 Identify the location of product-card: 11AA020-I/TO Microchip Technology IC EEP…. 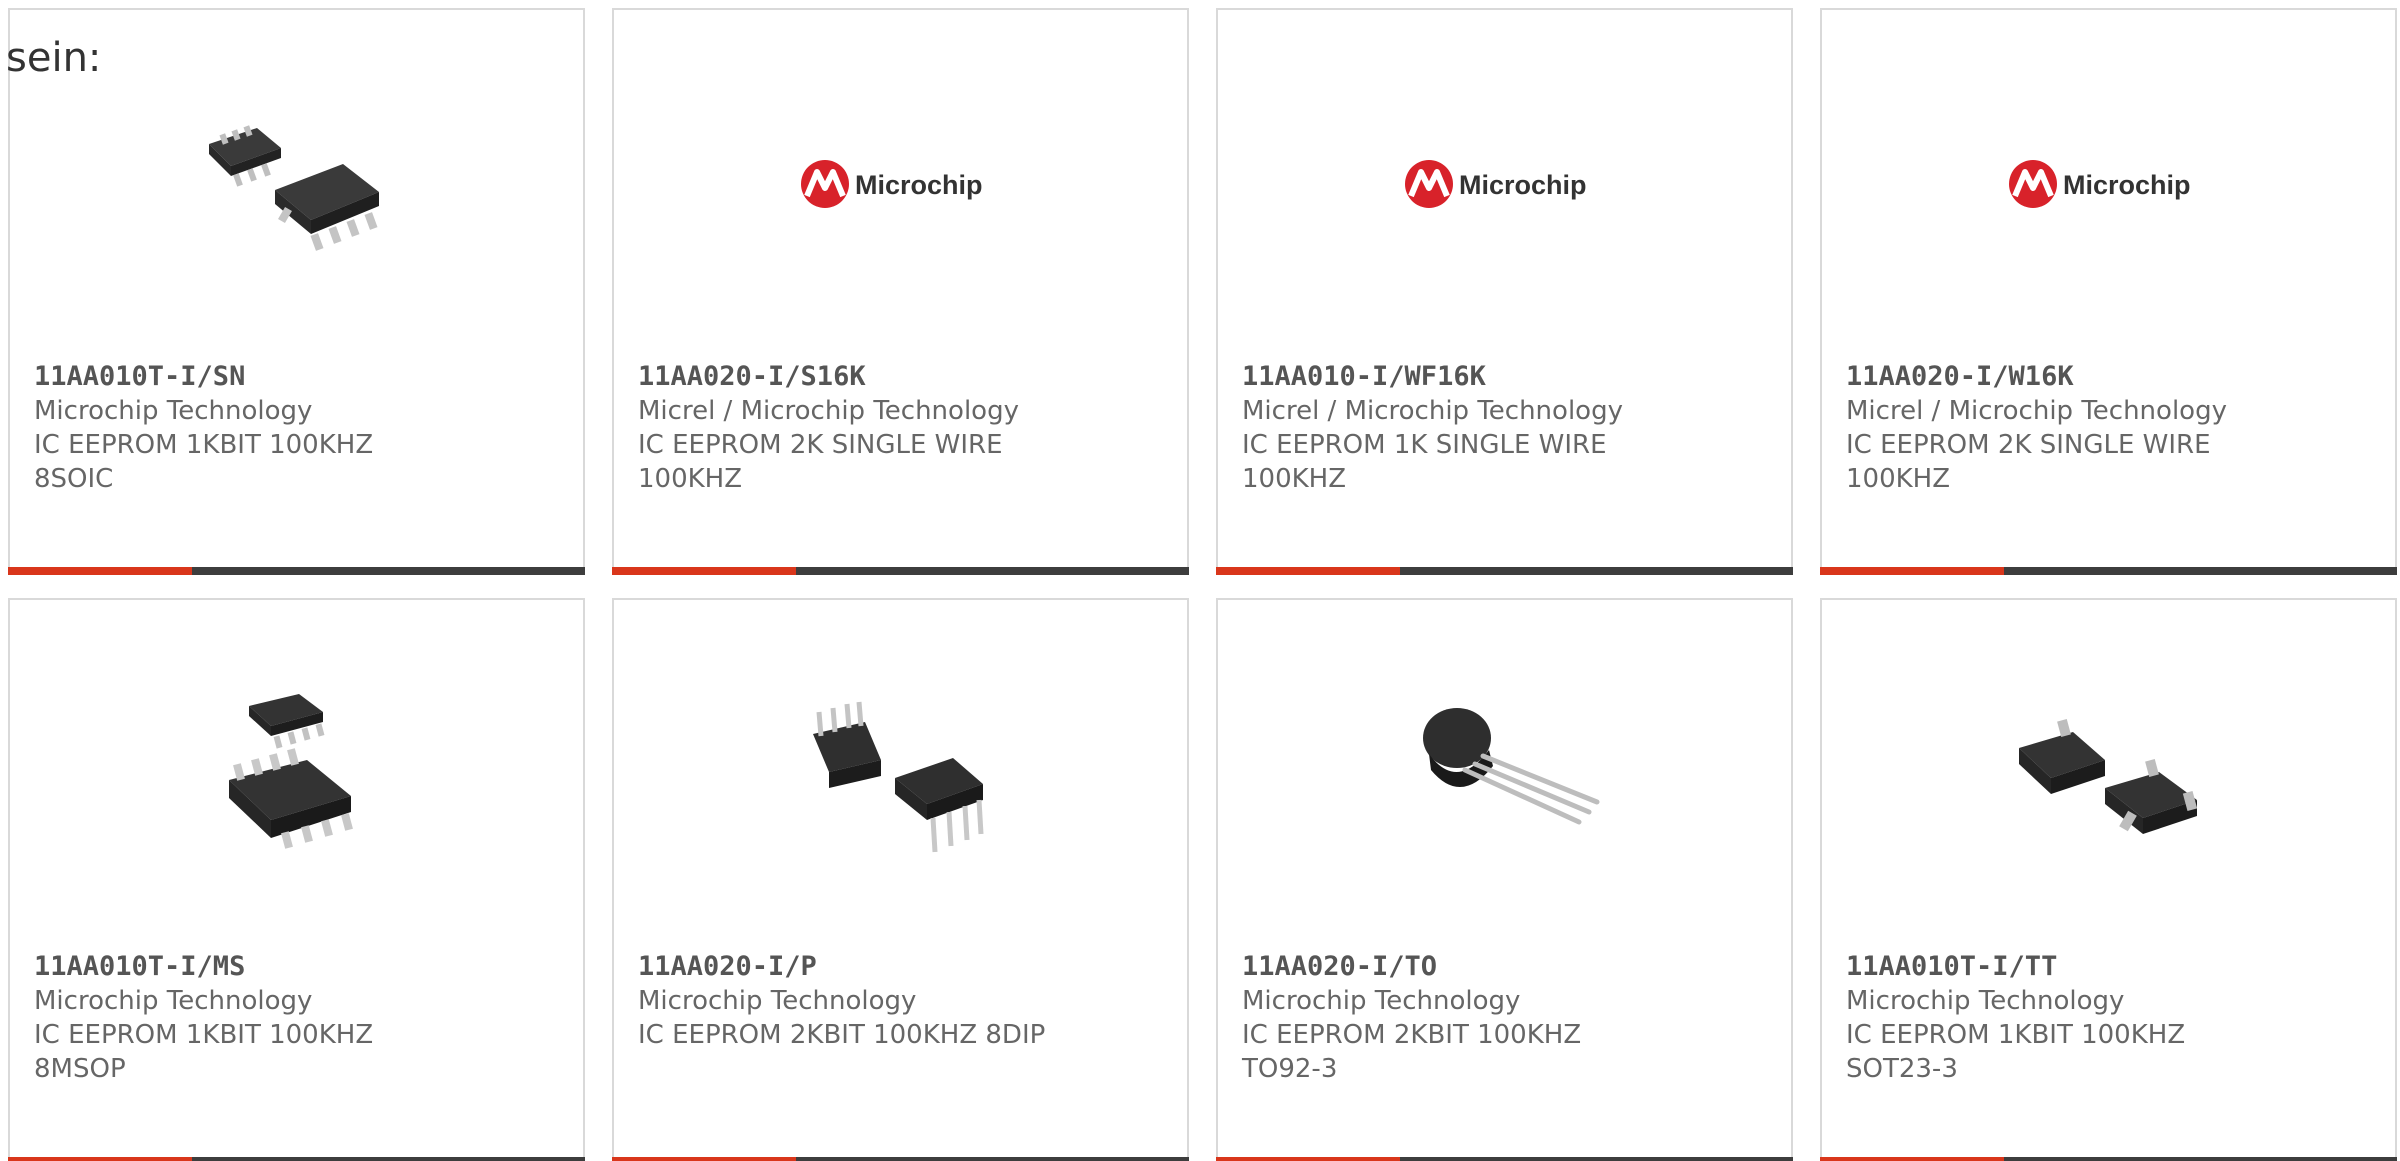
(1504, 879).